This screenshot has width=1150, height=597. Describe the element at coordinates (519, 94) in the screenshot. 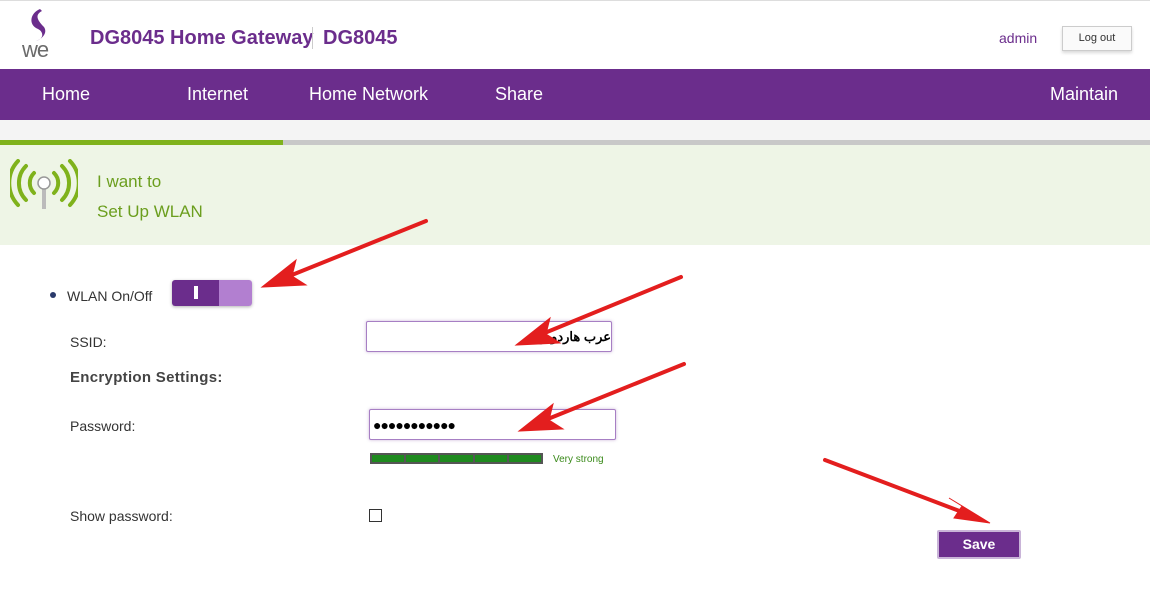

I see `nav-share: Share` at that location.